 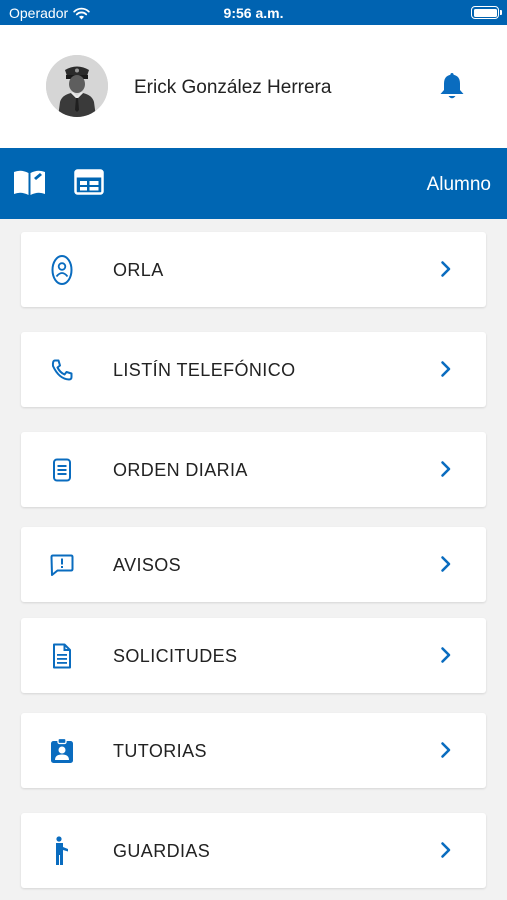 I want to click on battery-icon, so click(x=486, y=12).